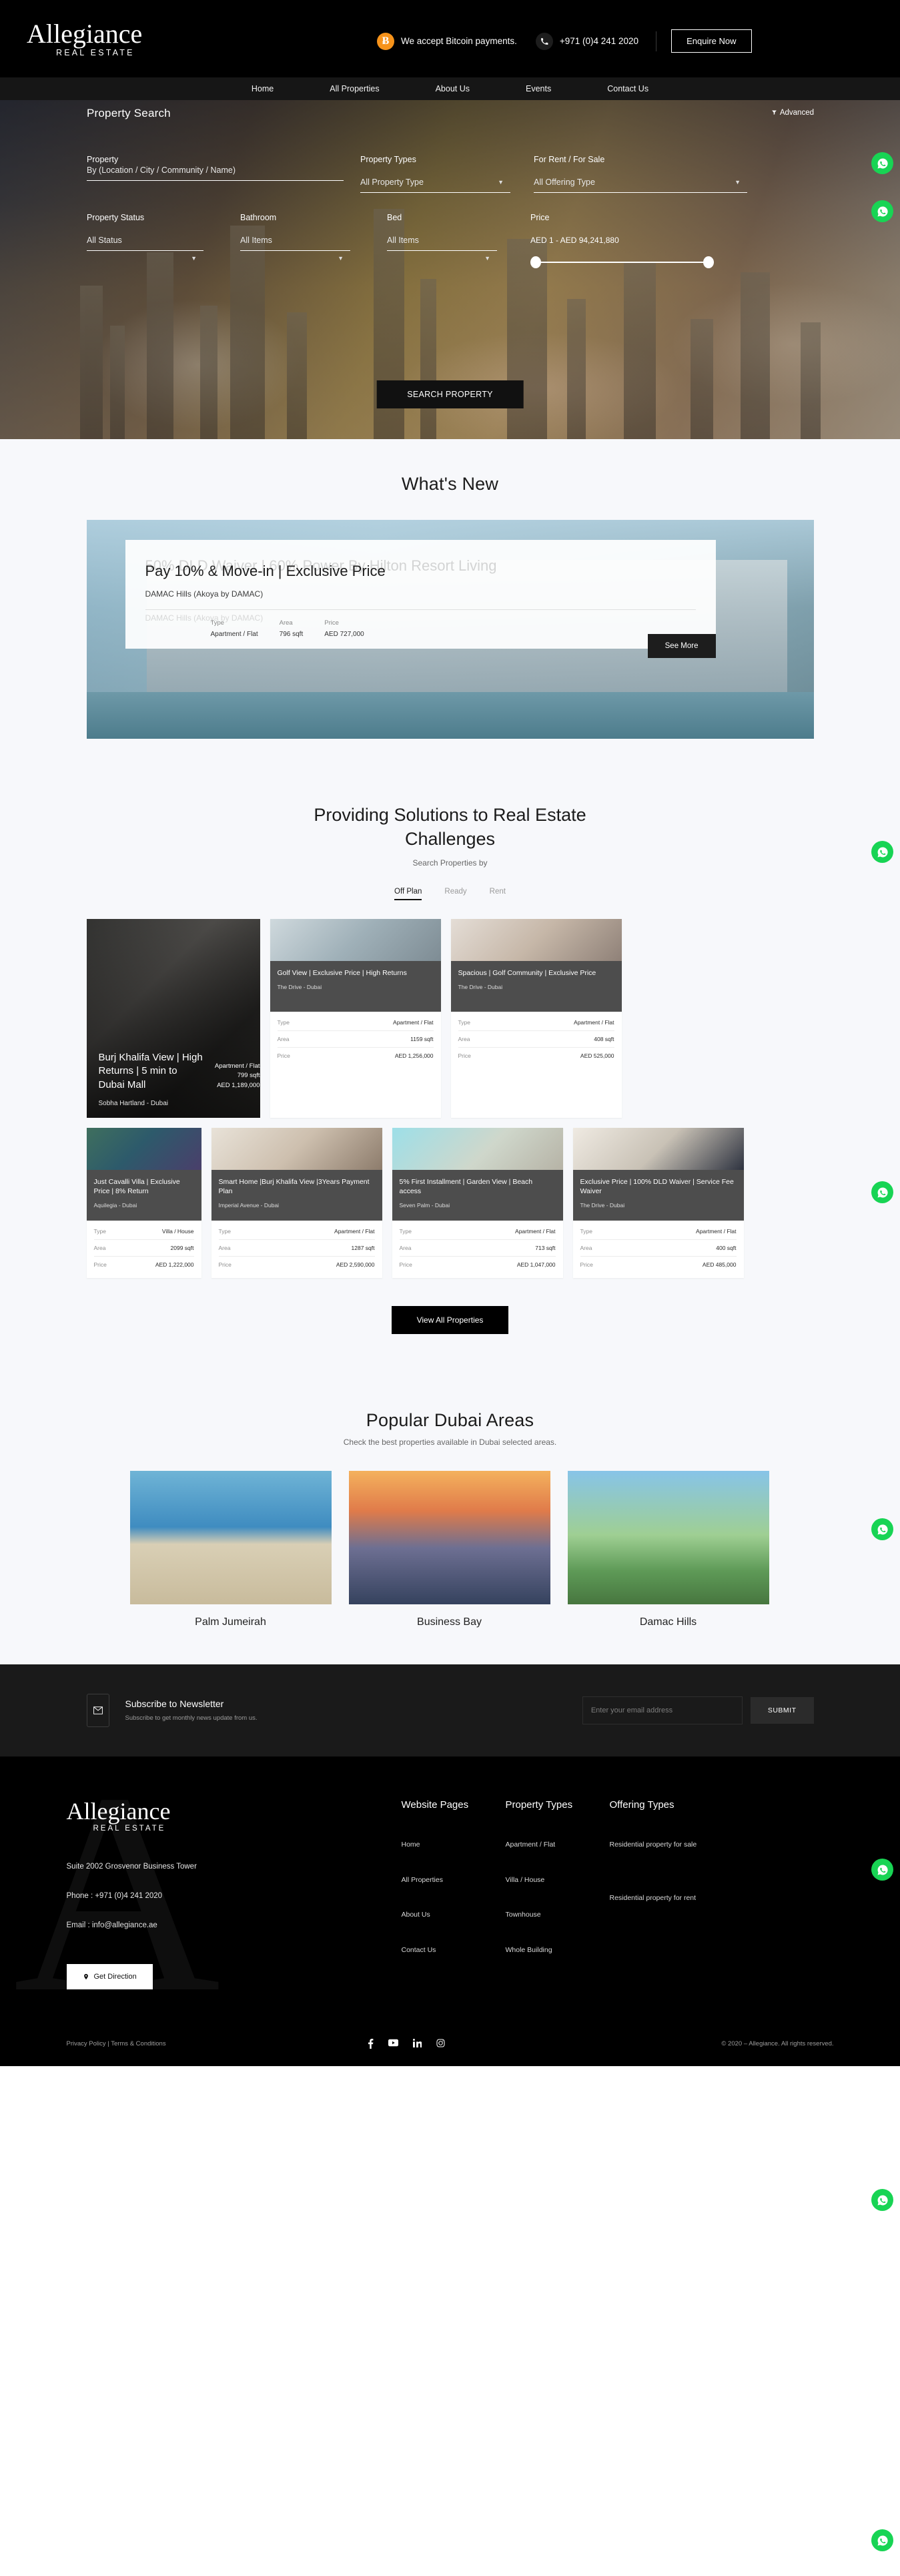  Describe the element at coordinates (235, 628) in the screenshot. I see `carousel-detail-type: Type Apartment / Flat` at that location.